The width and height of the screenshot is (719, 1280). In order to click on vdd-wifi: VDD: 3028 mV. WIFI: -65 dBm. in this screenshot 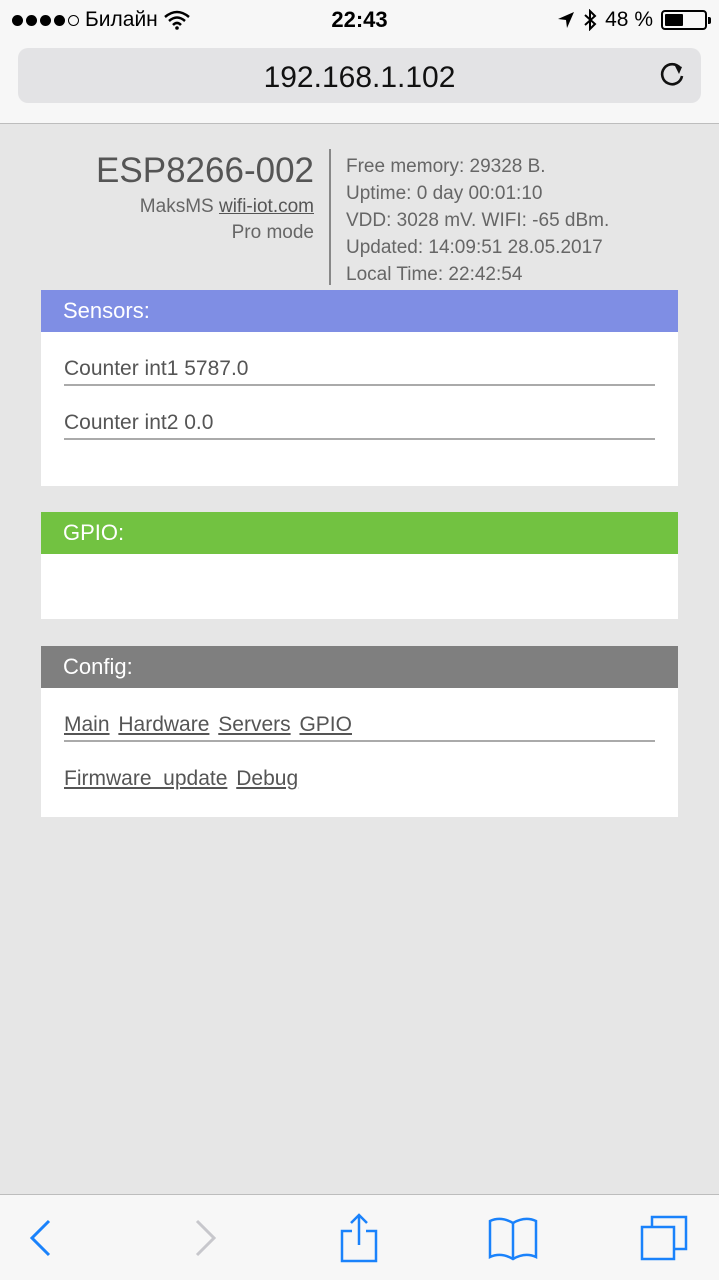, I will do `click(478, 220)`.